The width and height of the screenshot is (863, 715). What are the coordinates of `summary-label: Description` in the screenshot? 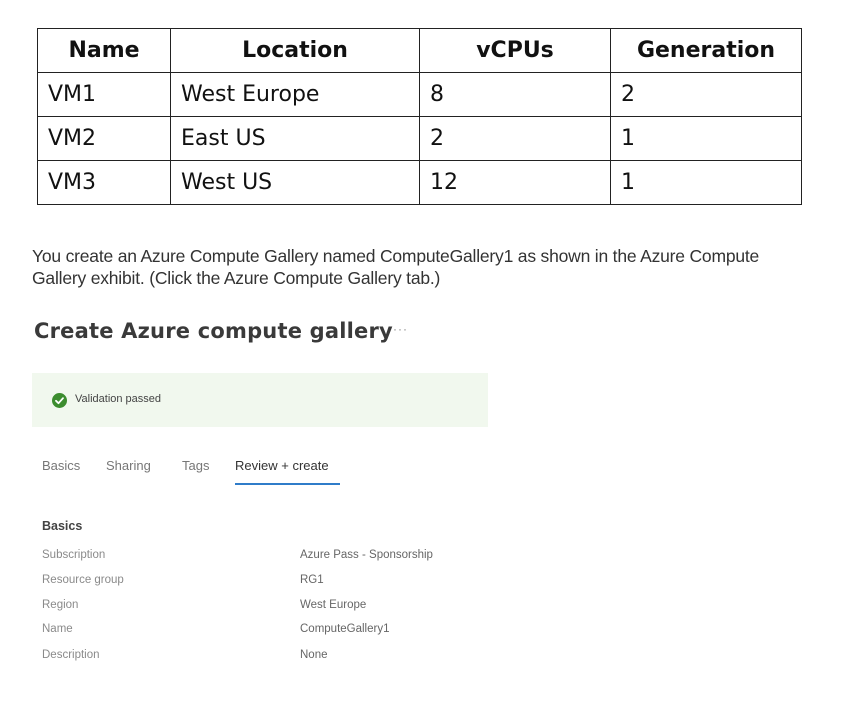 It's located at (71, 655).